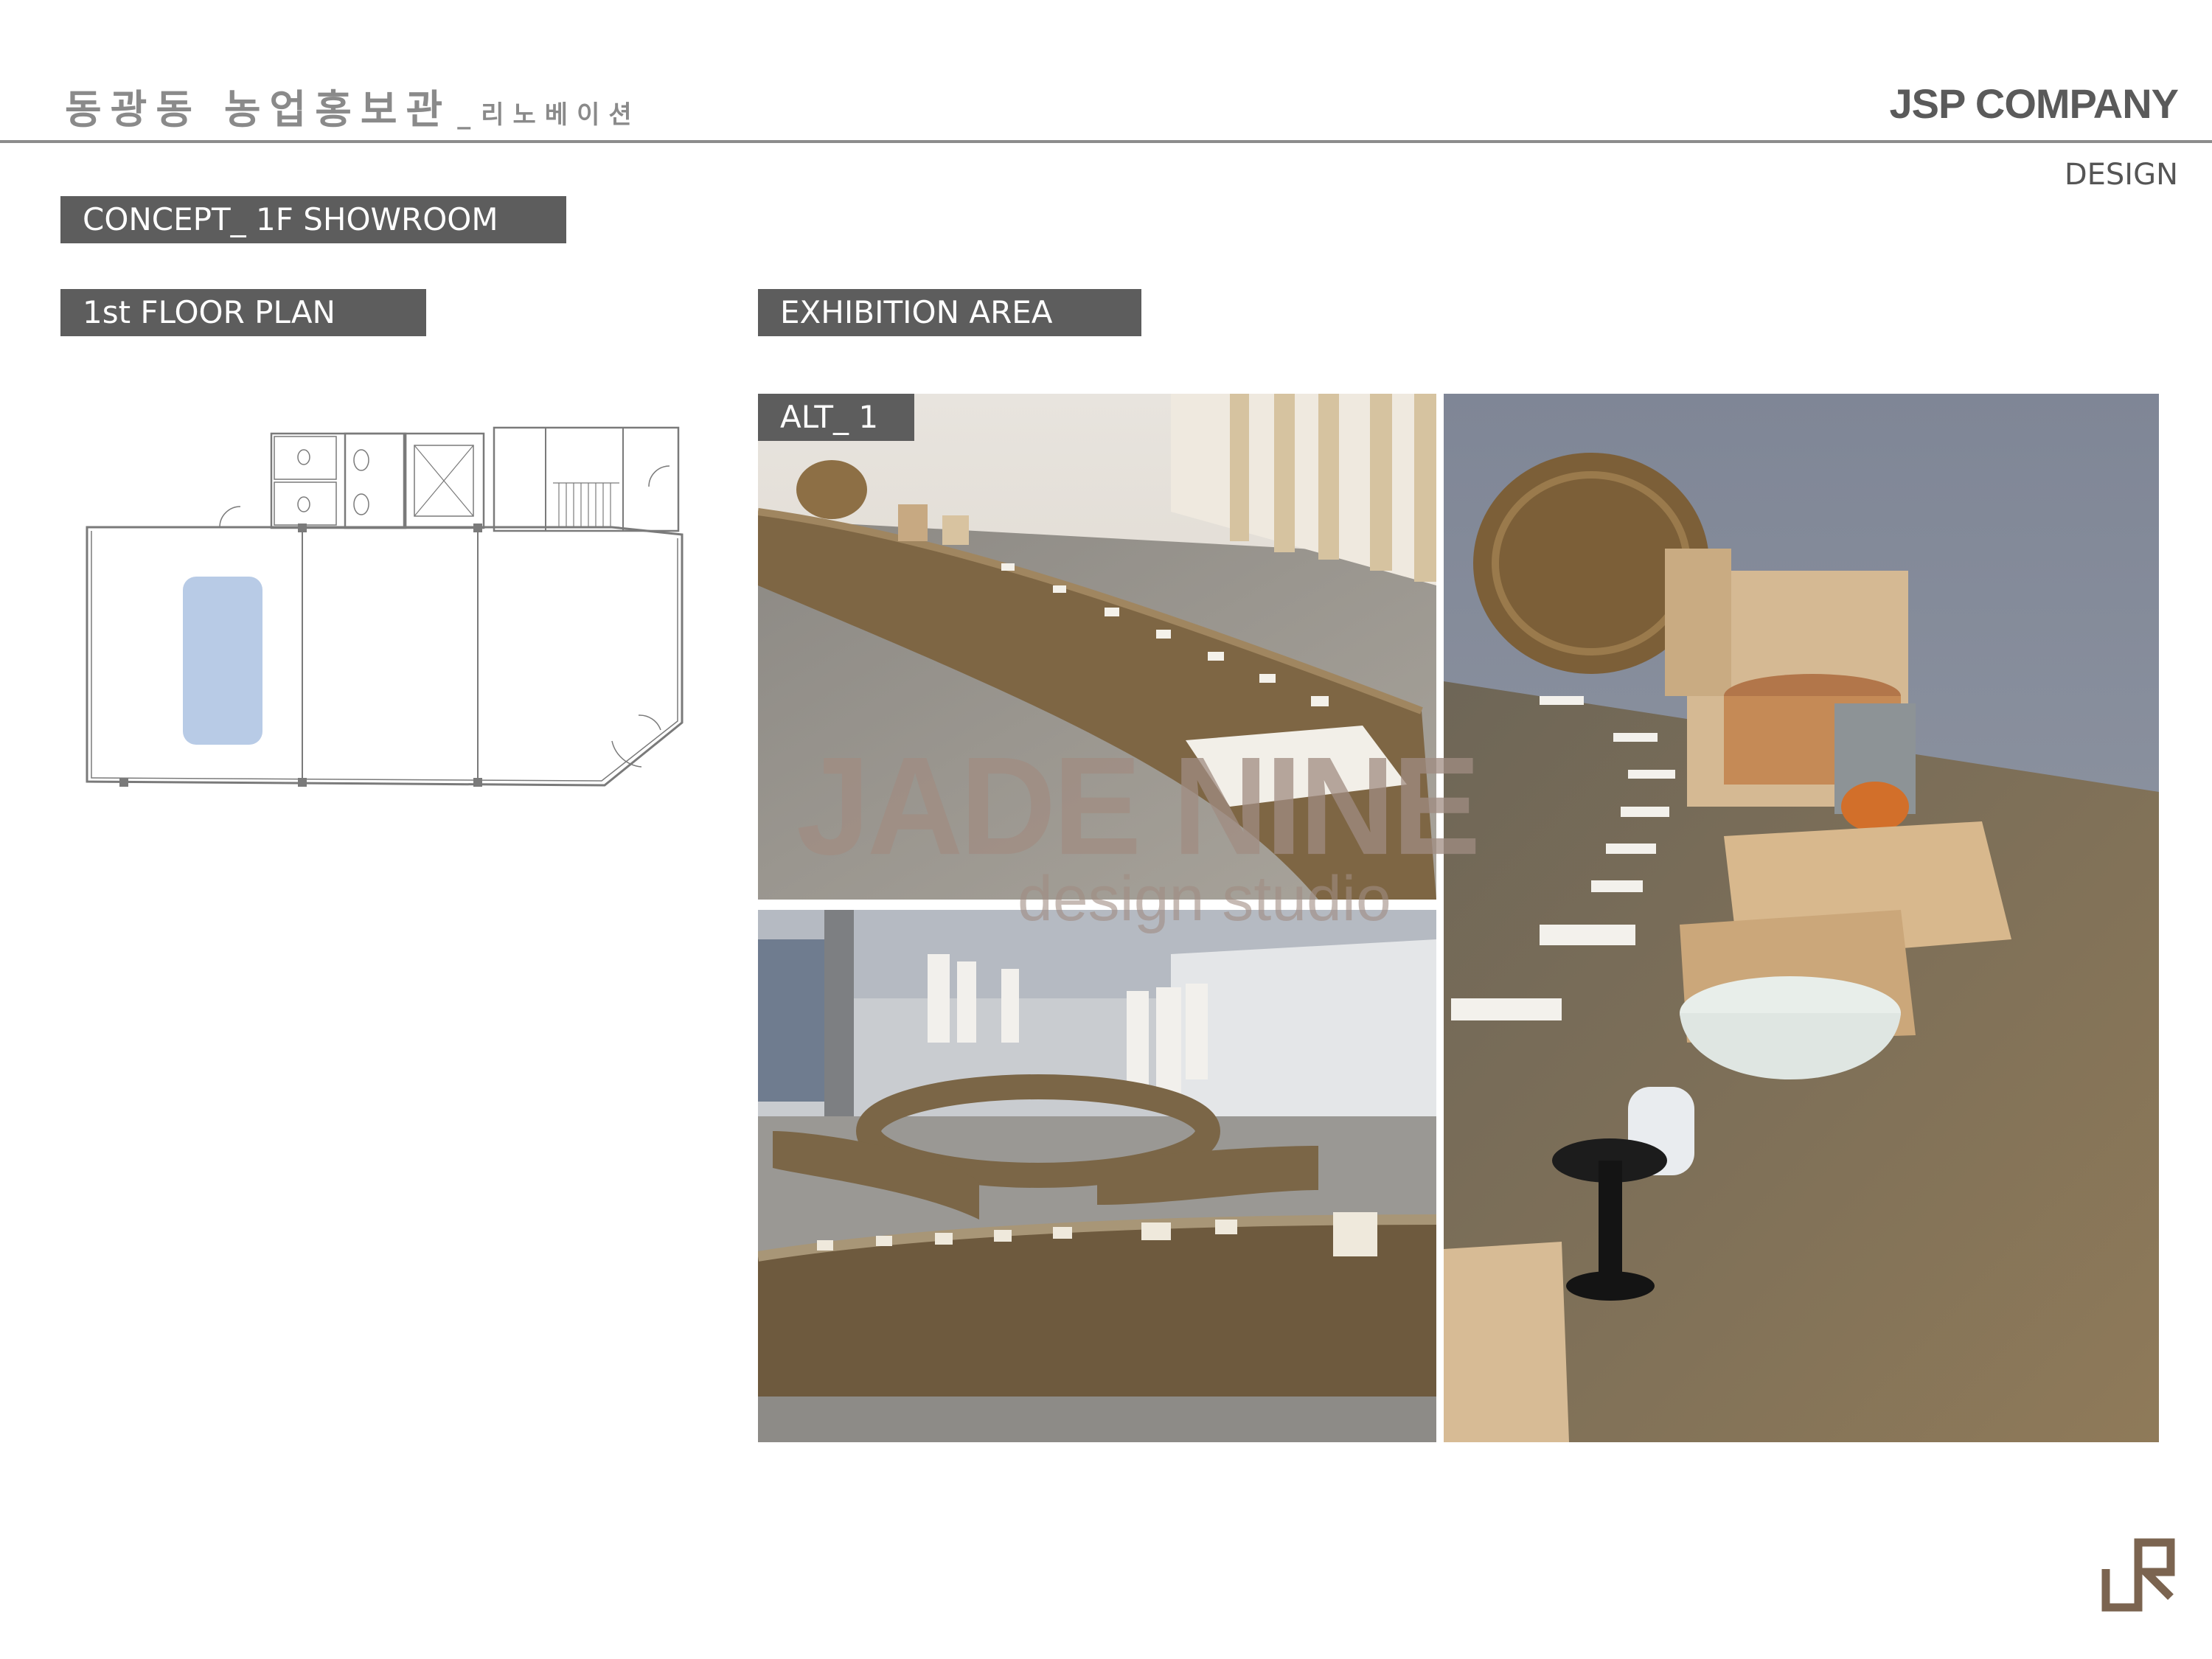  Describe the element at coordinates (222, 661) in the screenshot. I see `exhibition-zone` at that location.